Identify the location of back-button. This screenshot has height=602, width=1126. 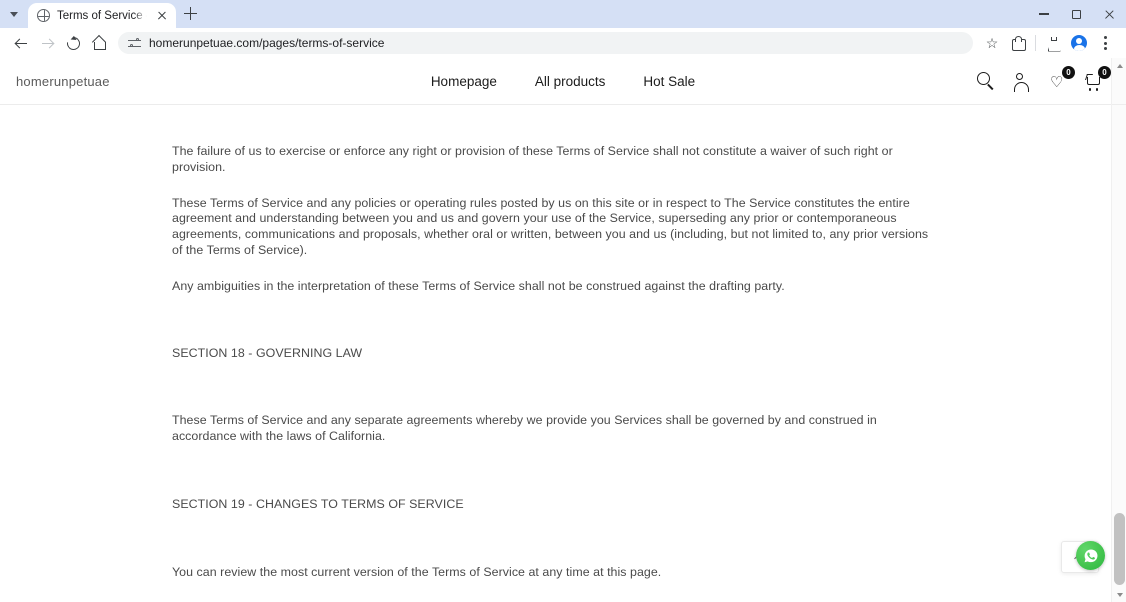
(21, 43).